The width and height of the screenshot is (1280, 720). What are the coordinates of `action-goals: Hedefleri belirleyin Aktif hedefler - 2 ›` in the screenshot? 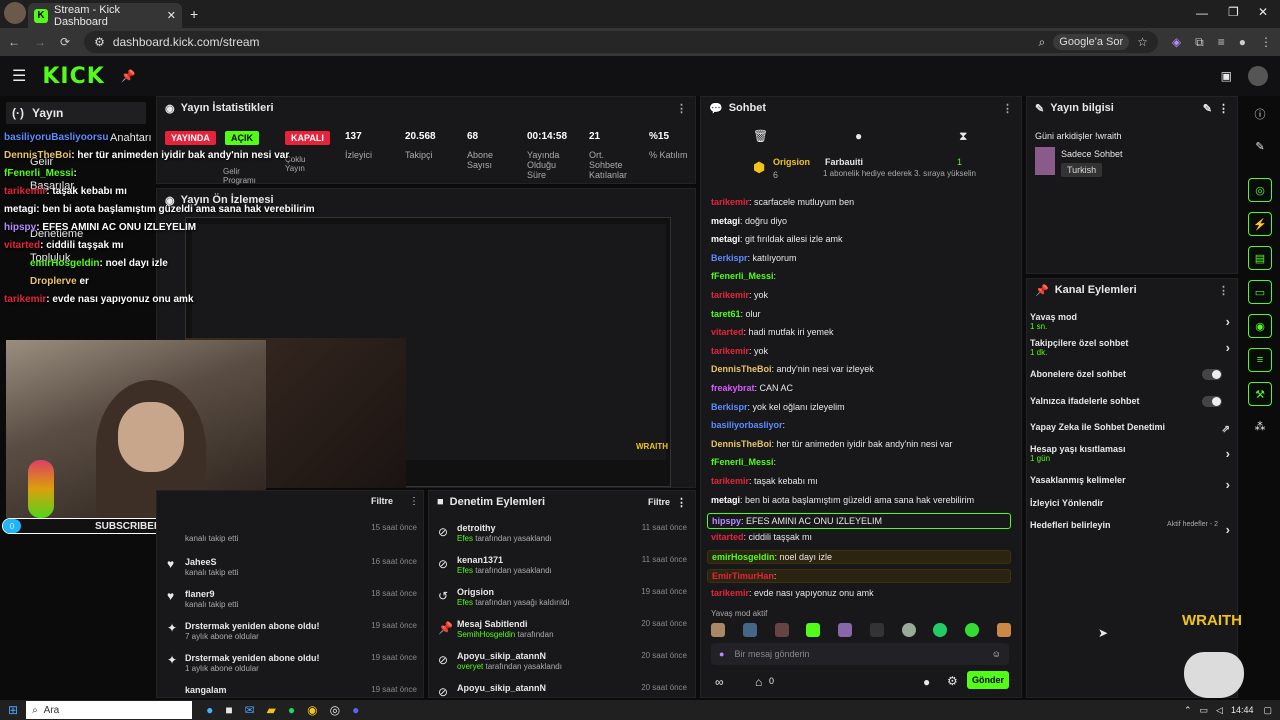 It's located at (1130, 528).